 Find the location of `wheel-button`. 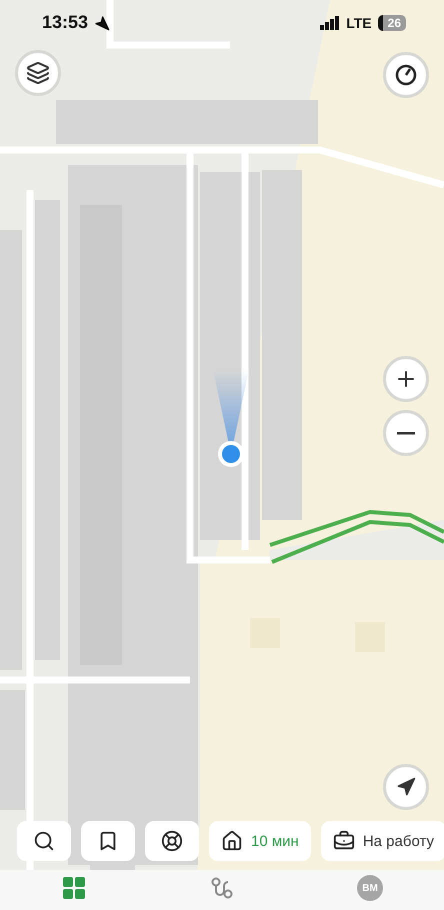

wheel-button is located at coordinates (172, 841).